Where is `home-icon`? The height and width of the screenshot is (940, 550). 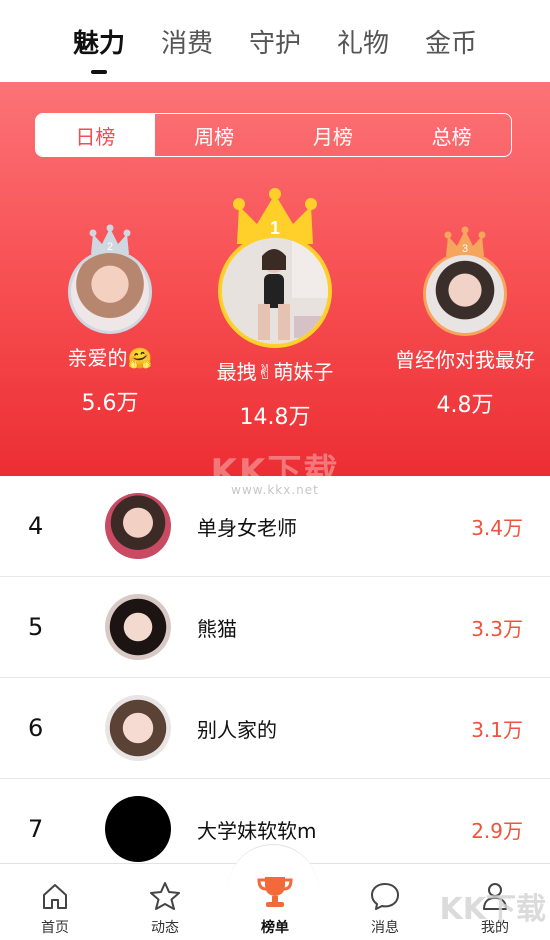 home-icon is located at coordinates (55, 896).